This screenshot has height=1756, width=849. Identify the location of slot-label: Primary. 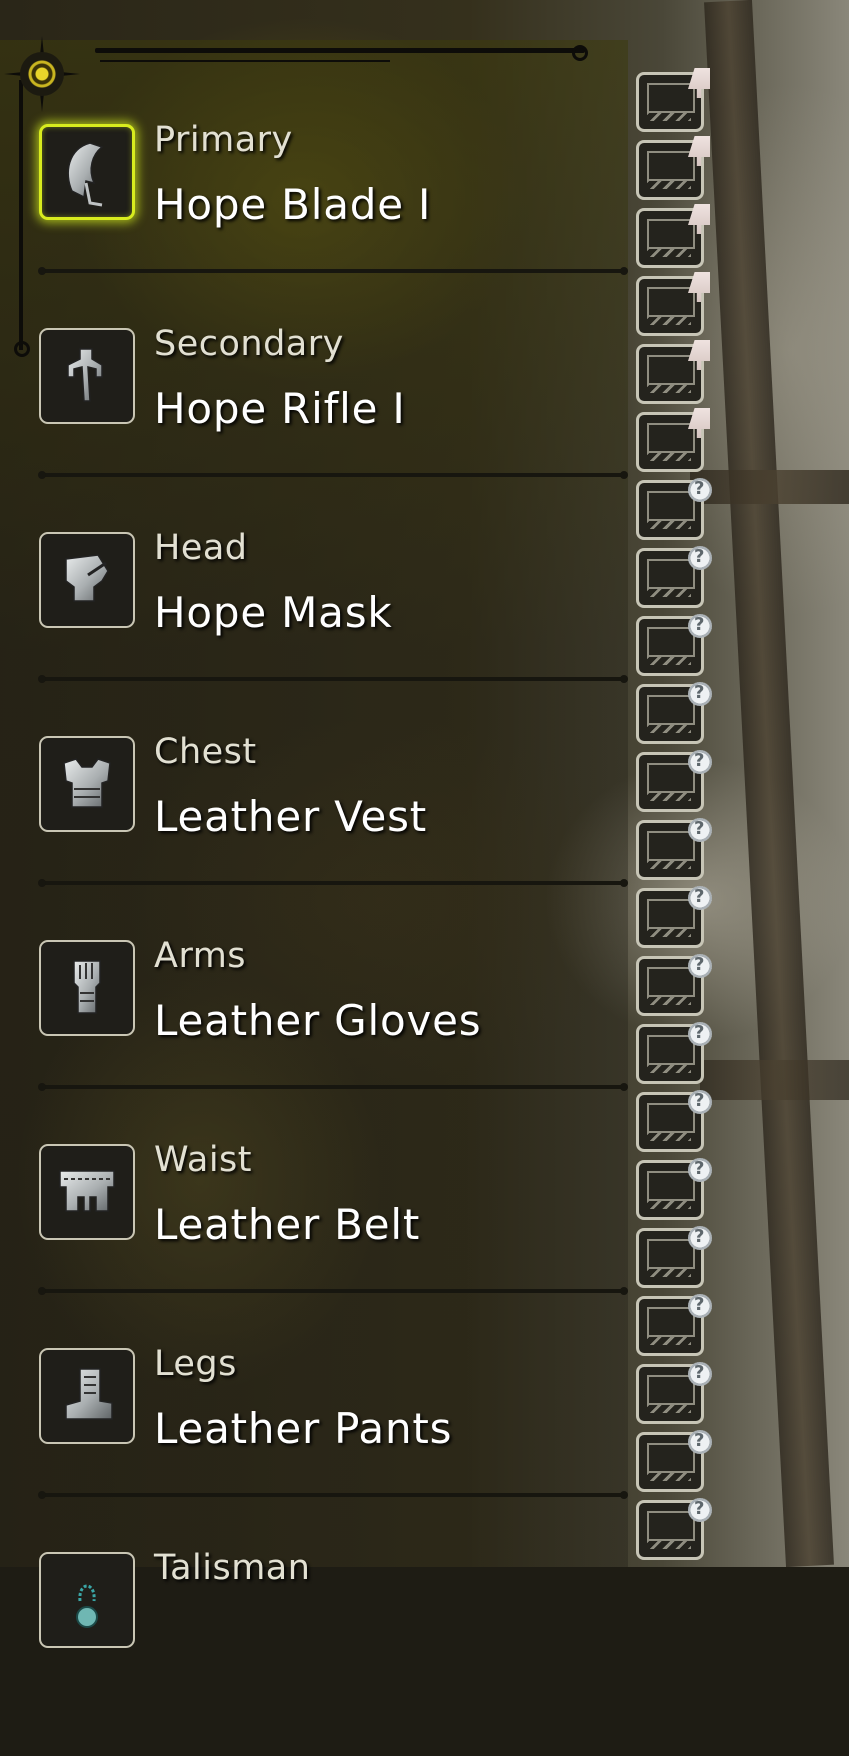
(223, 140).